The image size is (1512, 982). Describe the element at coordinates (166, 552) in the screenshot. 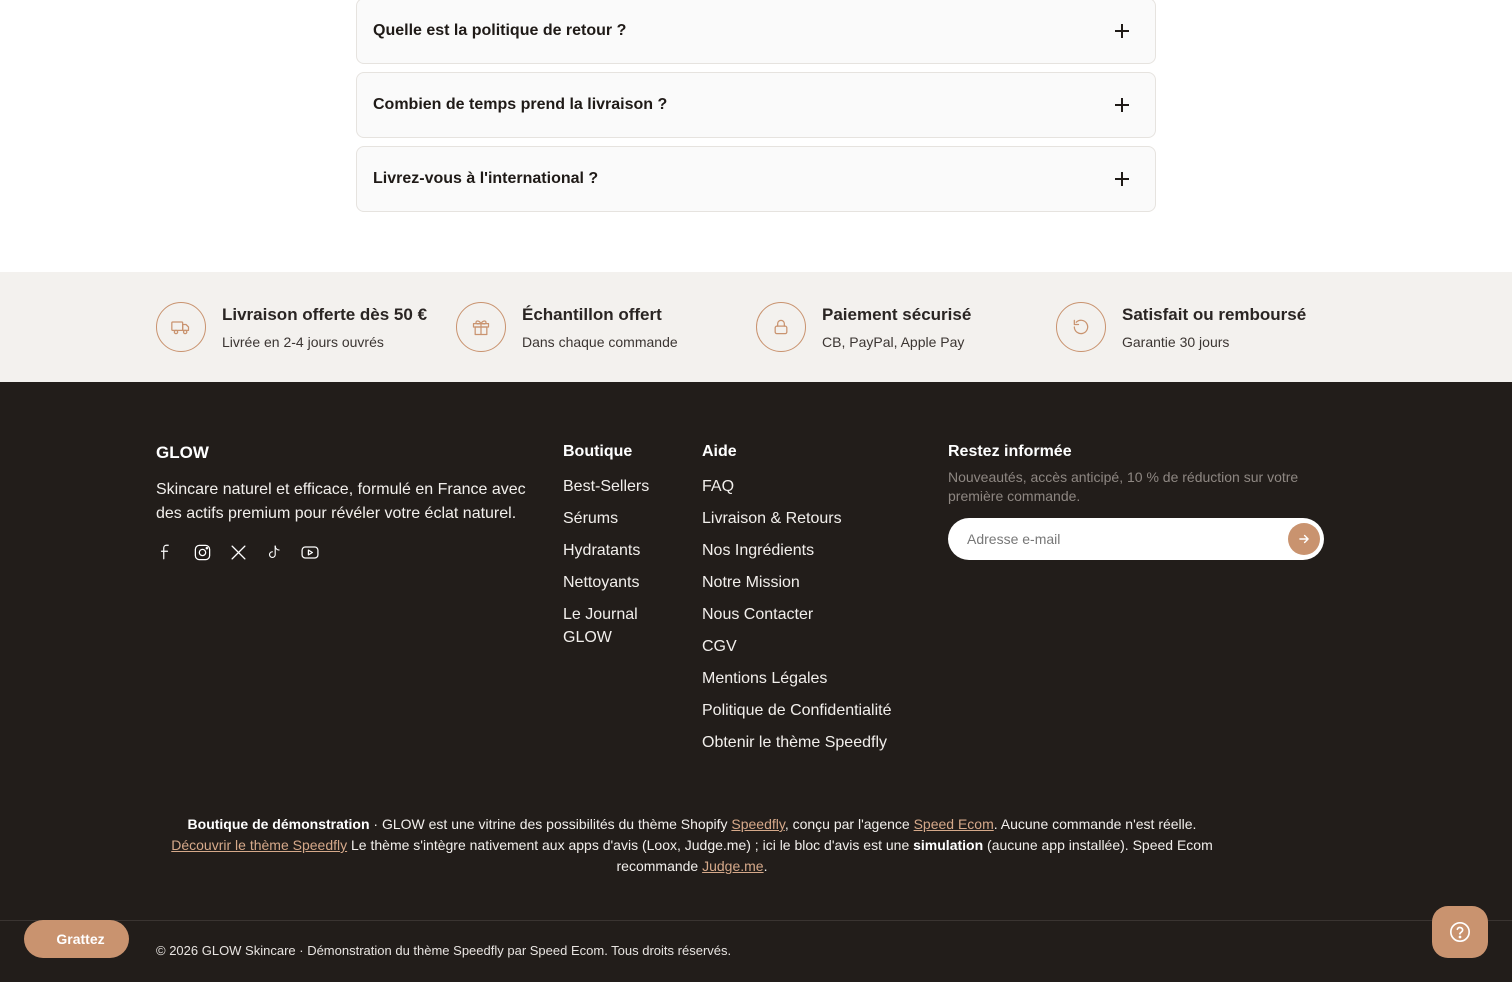

I see `facebook-icon` at that location.